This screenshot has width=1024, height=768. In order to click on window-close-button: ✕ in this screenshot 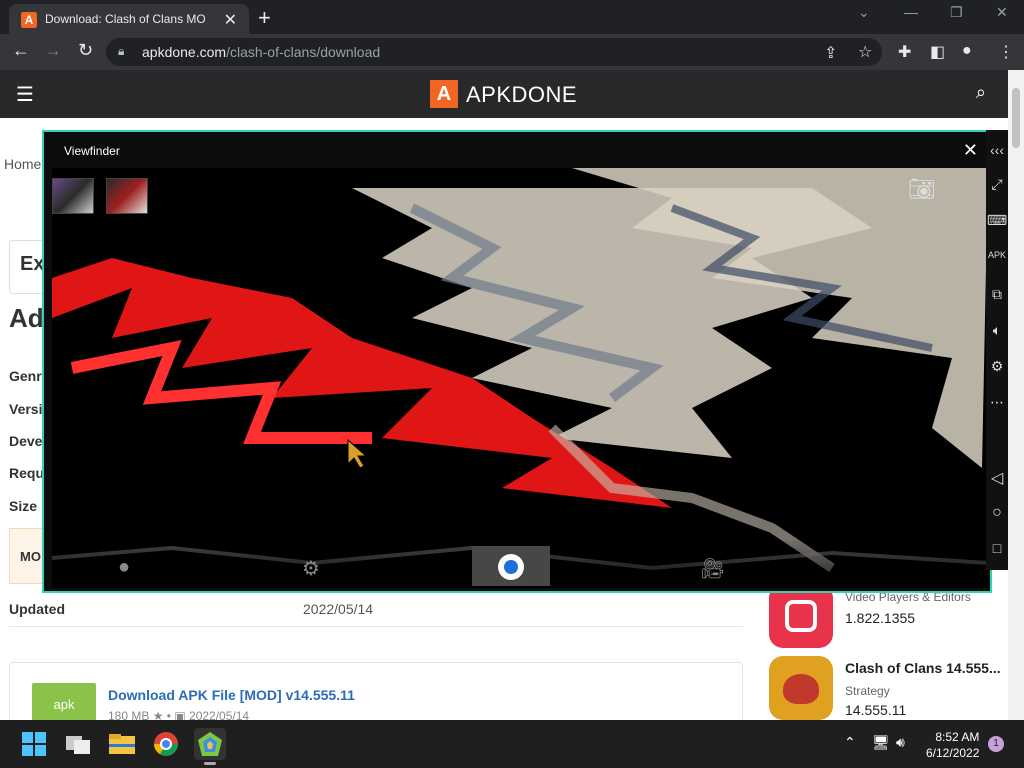, I will do `click(1002, 12)`.